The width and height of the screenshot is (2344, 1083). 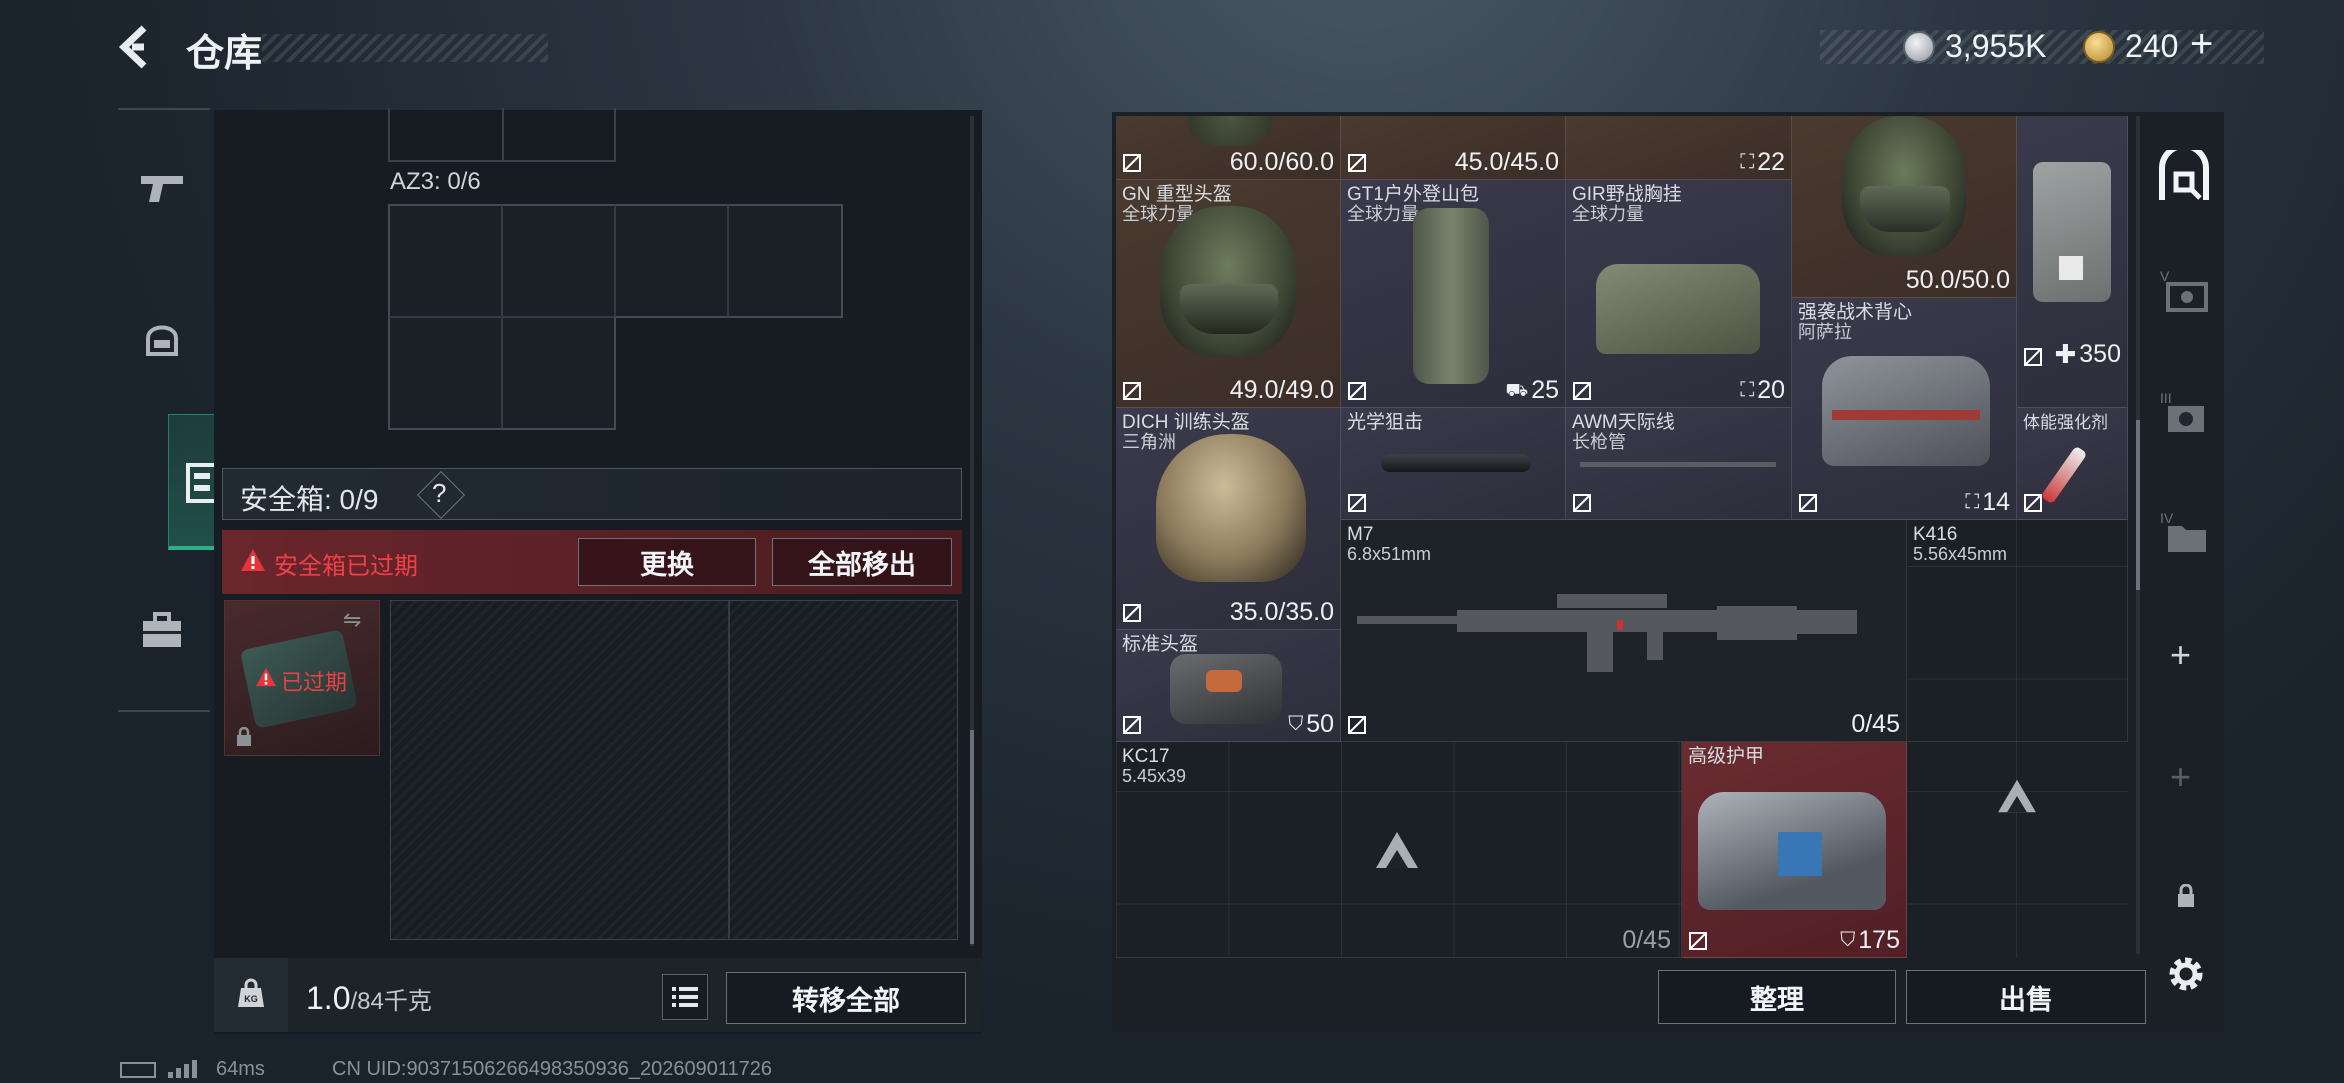 What do you see at coordinates (224, 54) in the screenshot?
I see `page-title: 仓库` at bounding box center [224, 54].